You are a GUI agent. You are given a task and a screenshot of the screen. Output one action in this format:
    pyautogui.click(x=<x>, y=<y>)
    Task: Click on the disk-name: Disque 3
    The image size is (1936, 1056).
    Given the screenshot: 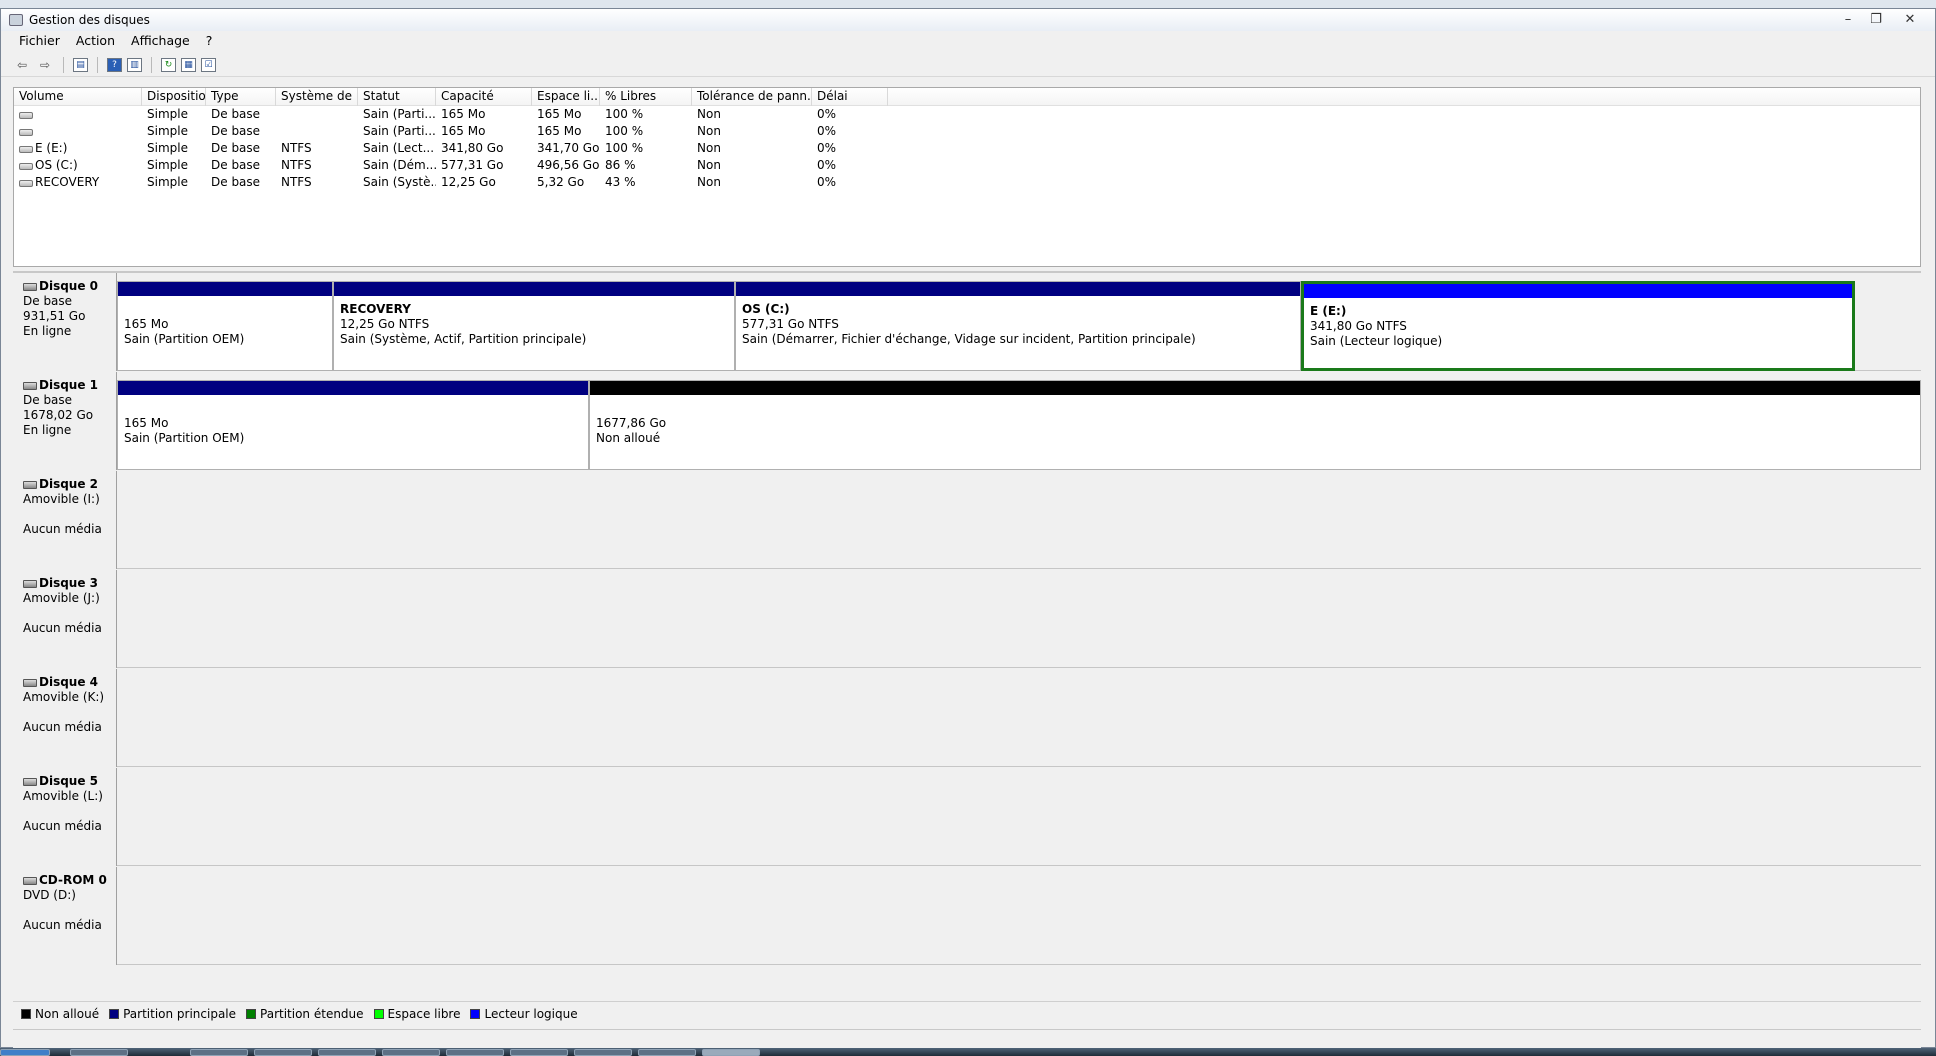 What is the action you would take?
    pyautogui.click(x=69, y=583)
    